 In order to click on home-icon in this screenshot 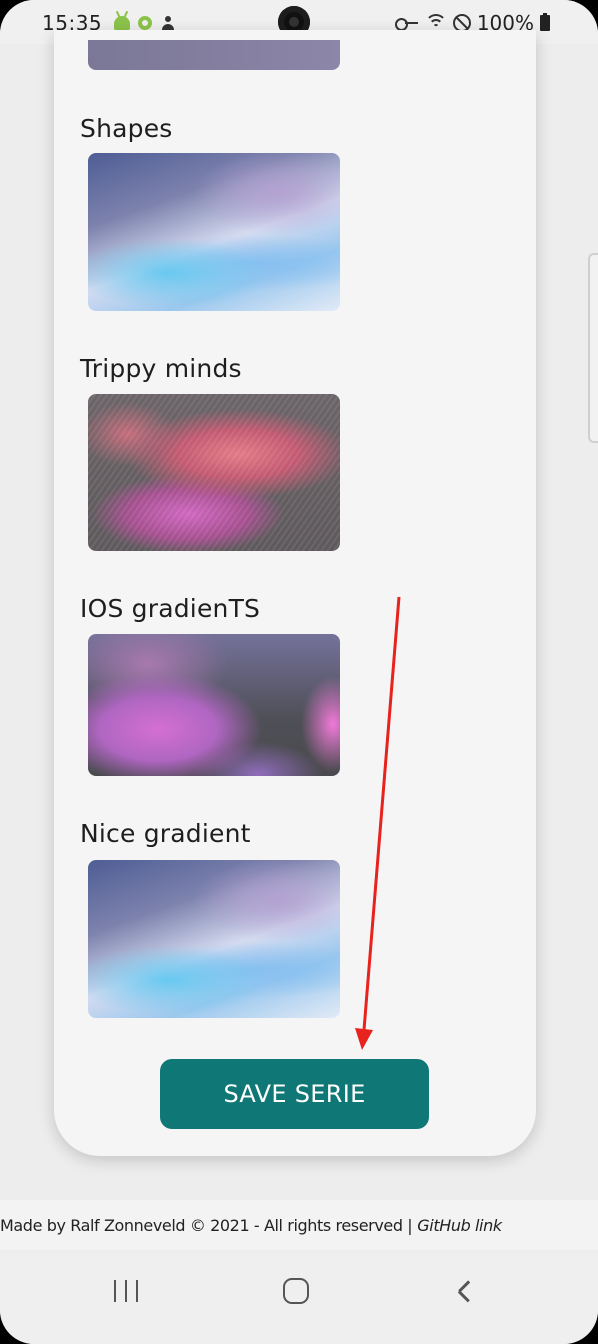, I will do `click(296, 1291)`.